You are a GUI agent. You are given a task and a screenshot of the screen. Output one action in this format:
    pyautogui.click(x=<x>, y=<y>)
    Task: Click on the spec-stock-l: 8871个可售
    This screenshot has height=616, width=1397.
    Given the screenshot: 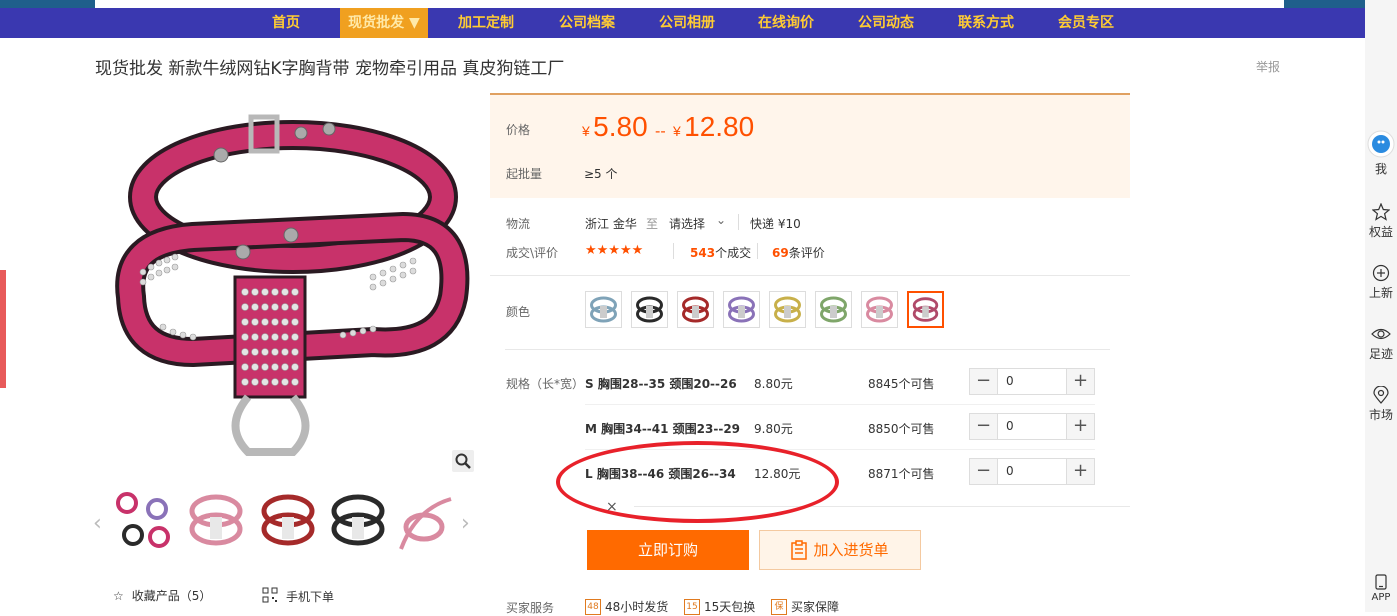 What is the action you would take?
    pyautogui.click(x=901, y=474)
    